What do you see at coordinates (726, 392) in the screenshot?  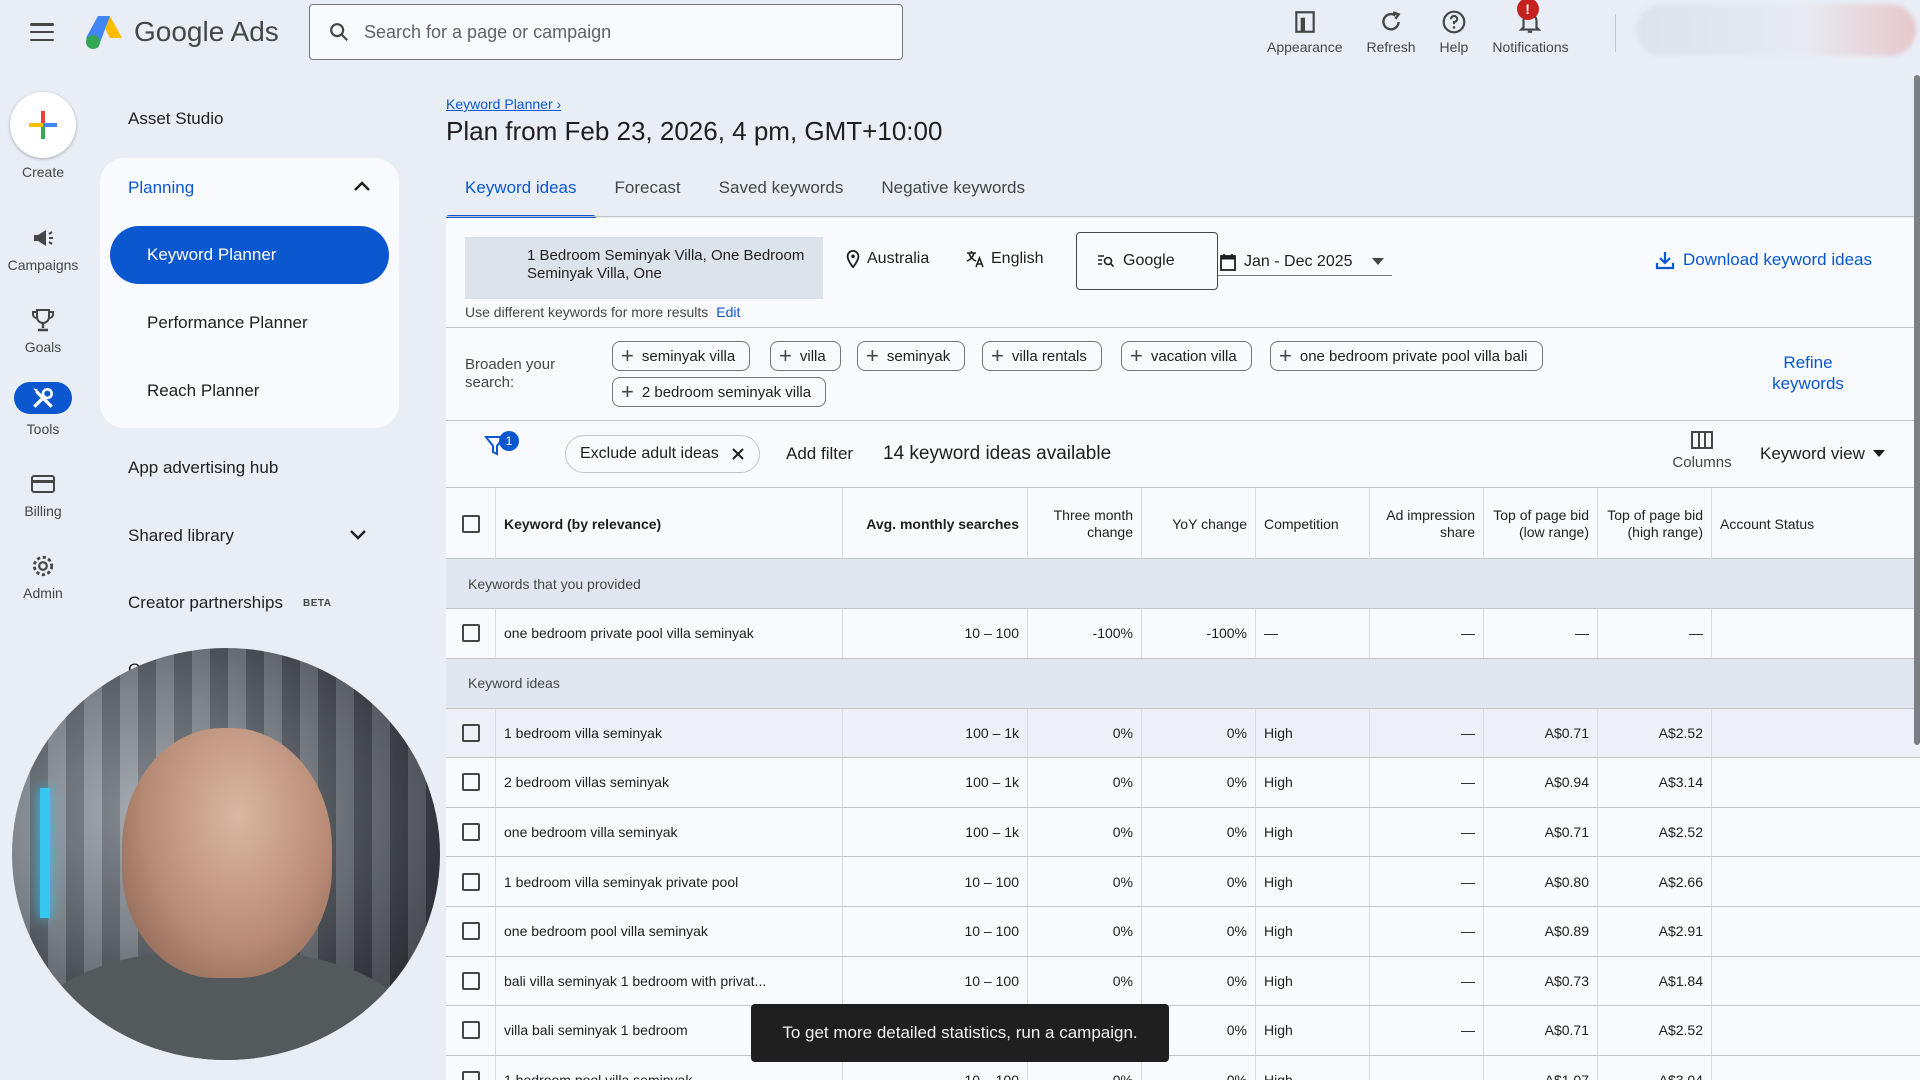 I see `chip-label: 2 bedroom seminyak villa` at bounding box center [726, 392].